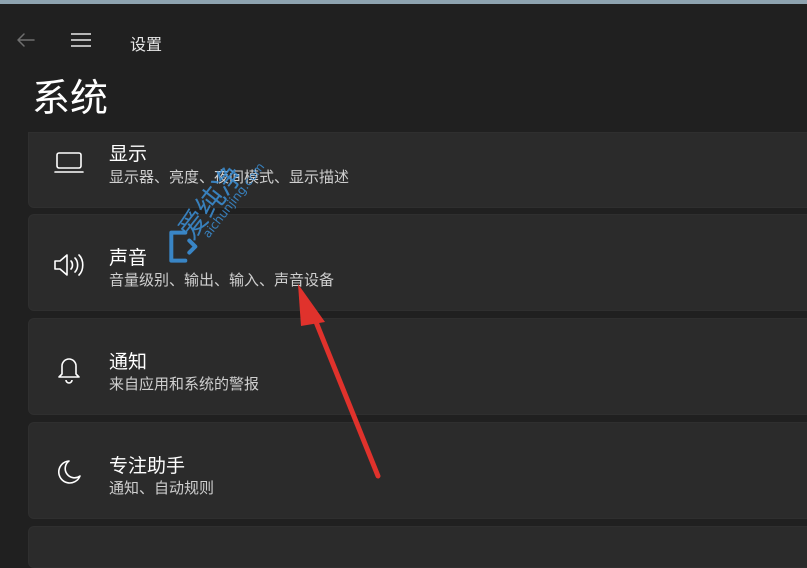 This screenshot has width=807, height=568. What do you see at coordinates (222, 280) in the screenshot?
I see `card-description: 音量级别、输出、输入、声音设备` at bounding box center [222, 280].